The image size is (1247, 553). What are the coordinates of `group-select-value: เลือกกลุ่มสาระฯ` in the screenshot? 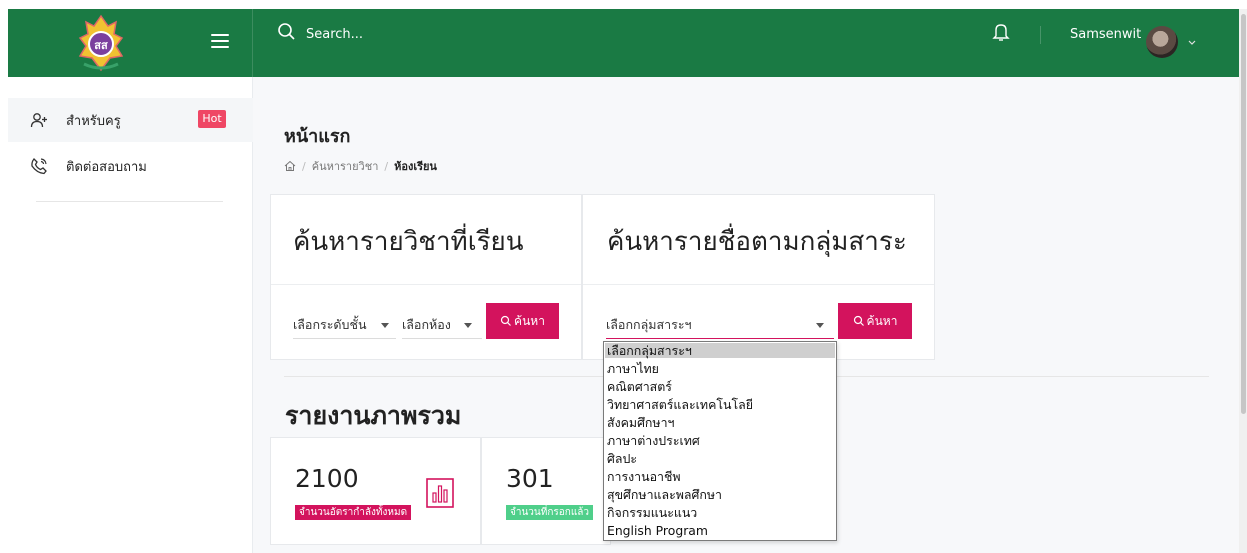 It's located at (649, 324).